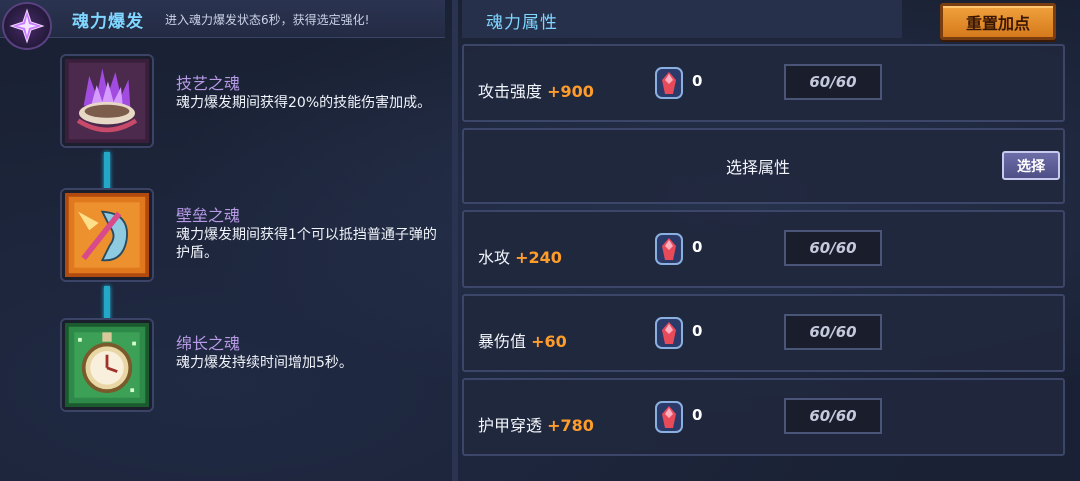  What do you see at coordinates (758, 167) in the screenshot?
I see `select-attribute-label: 选择属性` at bounding box center [758, 167].